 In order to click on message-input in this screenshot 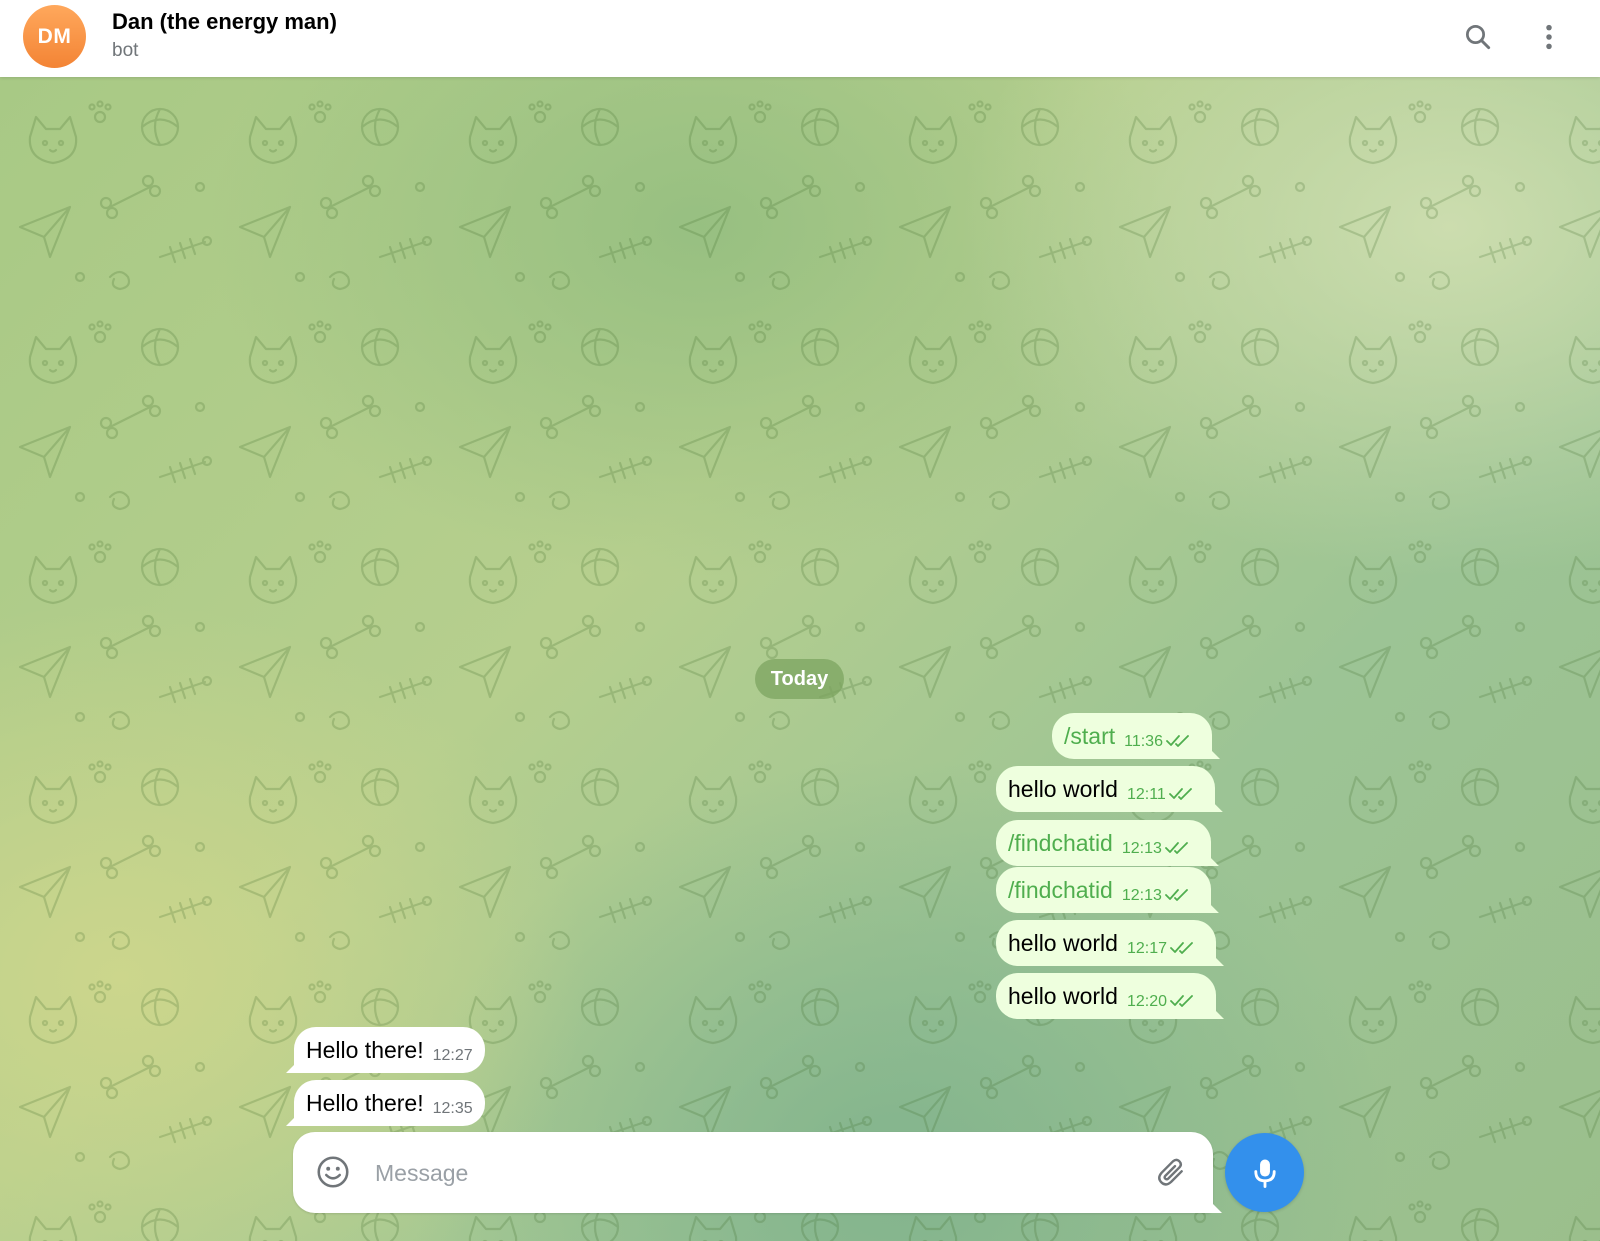, I will do `click(745, 1173)`.